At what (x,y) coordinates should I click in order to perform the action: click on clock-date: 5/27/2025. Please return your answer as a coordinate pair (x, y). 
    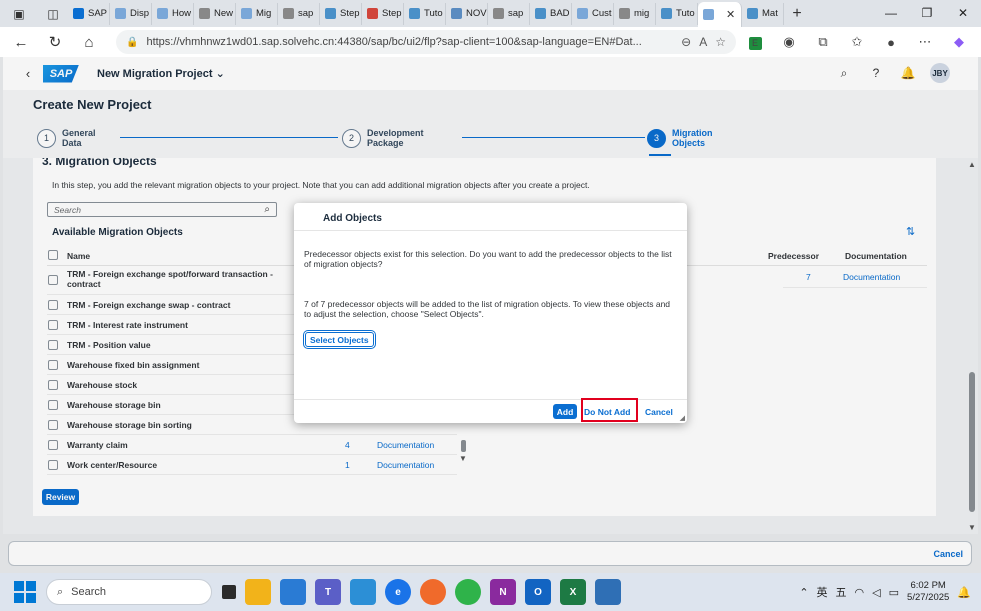
    Looking at the image, I should click on (928, 597).